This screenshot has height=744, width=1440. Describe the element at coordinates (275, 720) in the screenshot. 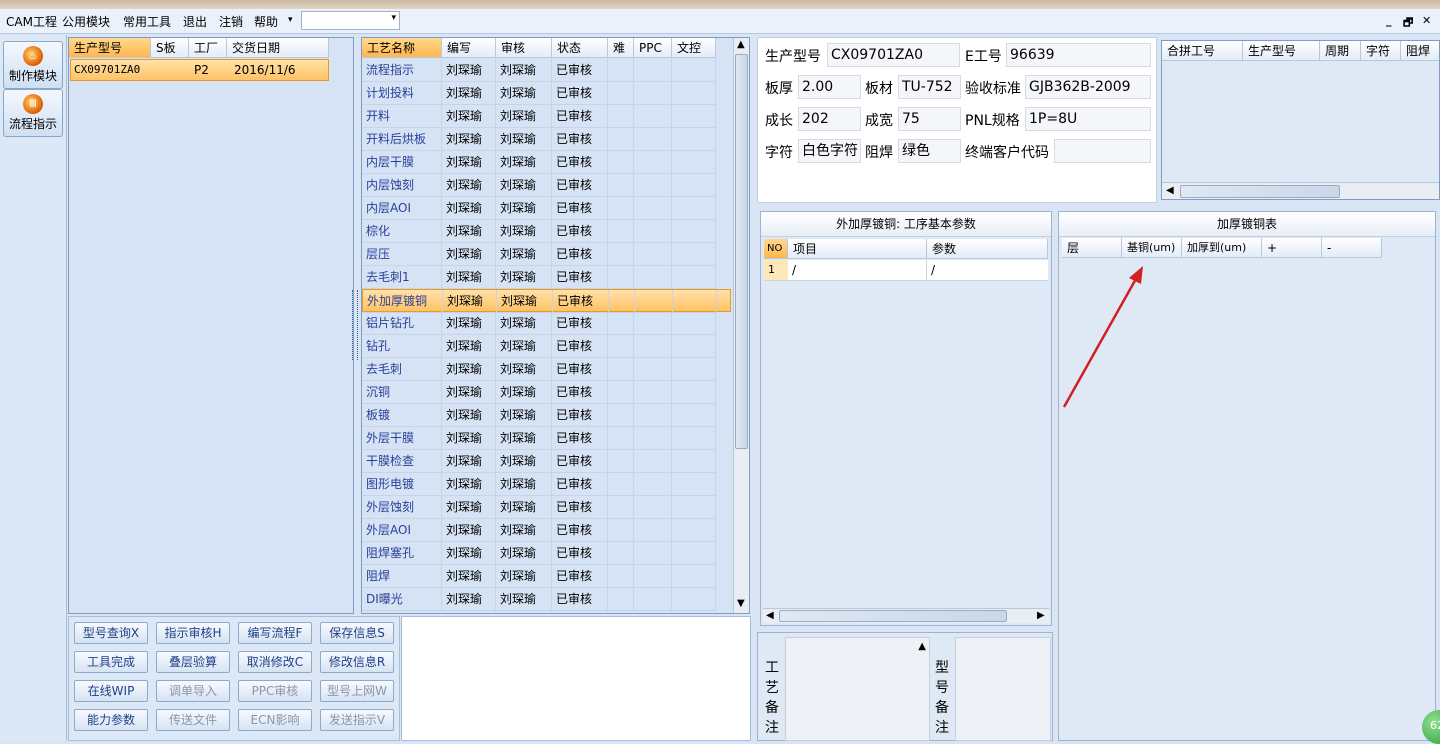

I see `action-button-15: ECN影响` at that location.